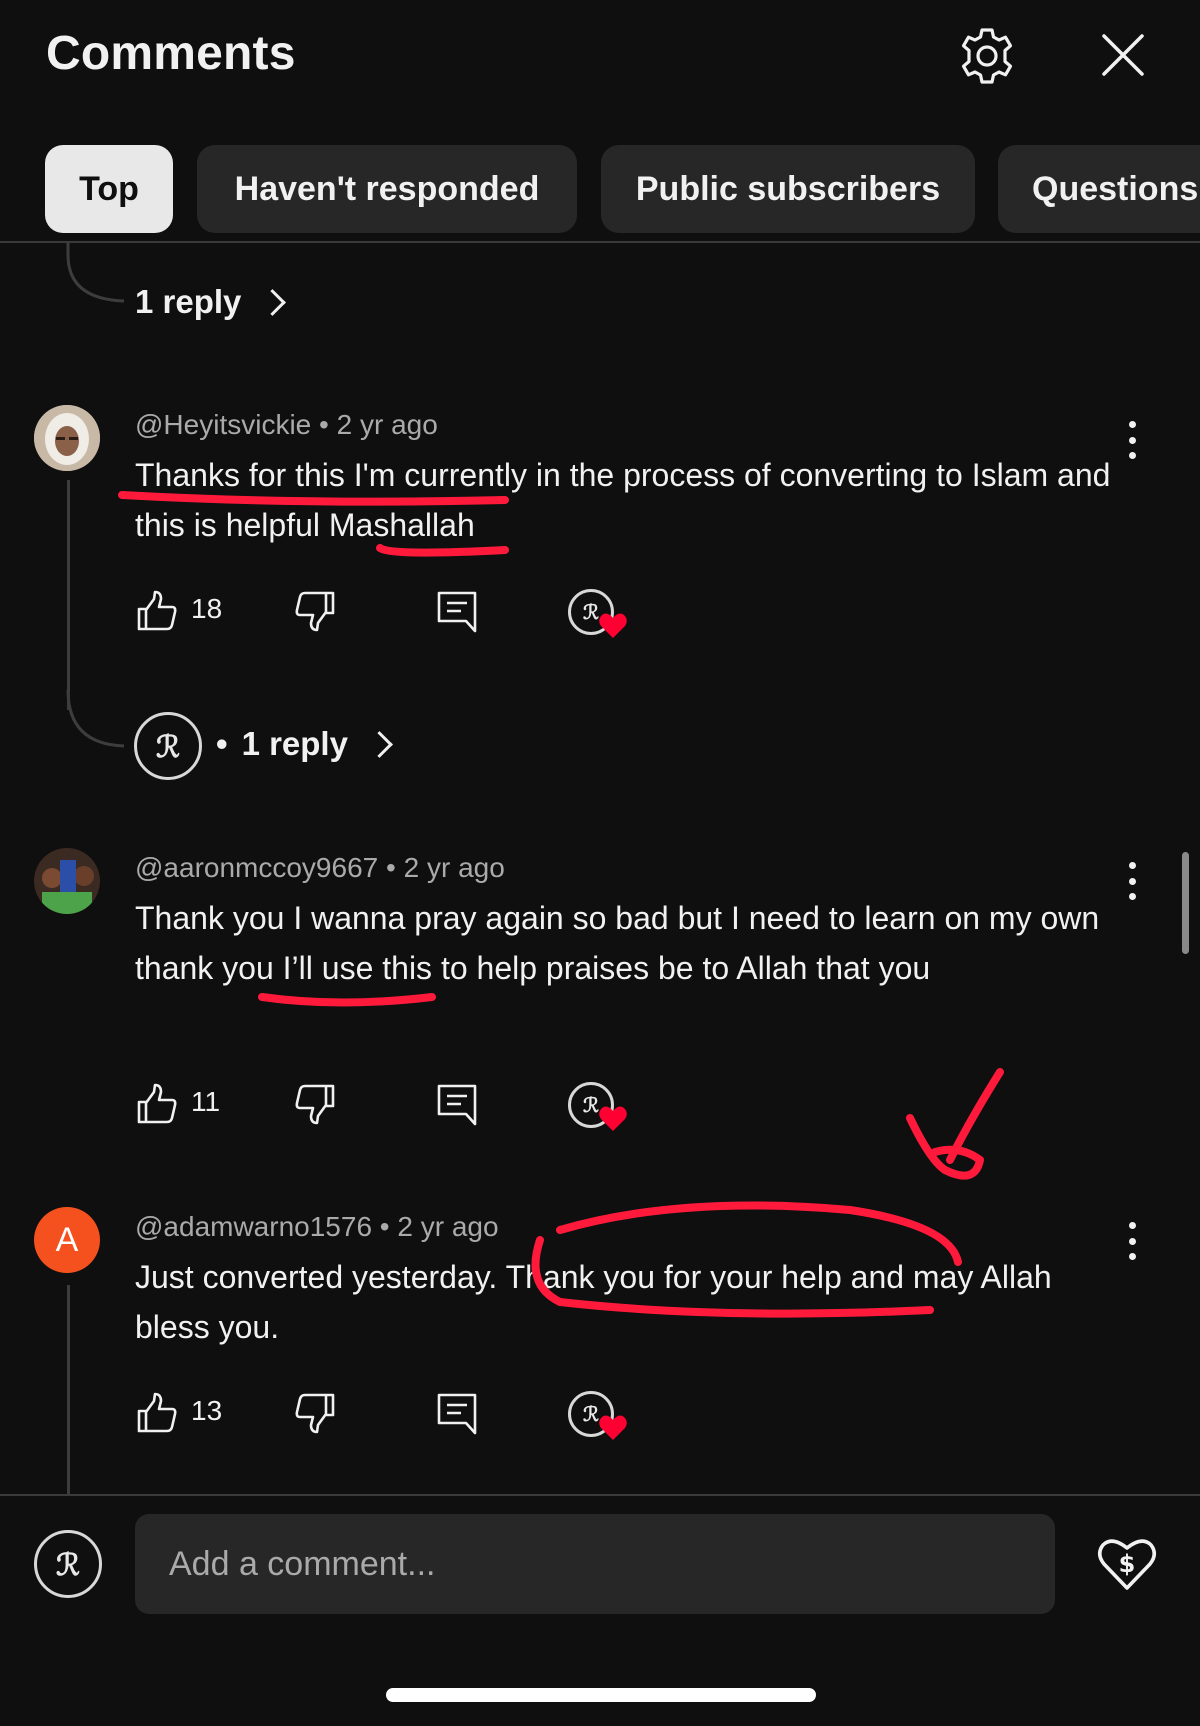 The image size is (1200, 1726). I want to click on comment-meta: @adamwarno1576 • 2 yr ago, so click(317, 1227).